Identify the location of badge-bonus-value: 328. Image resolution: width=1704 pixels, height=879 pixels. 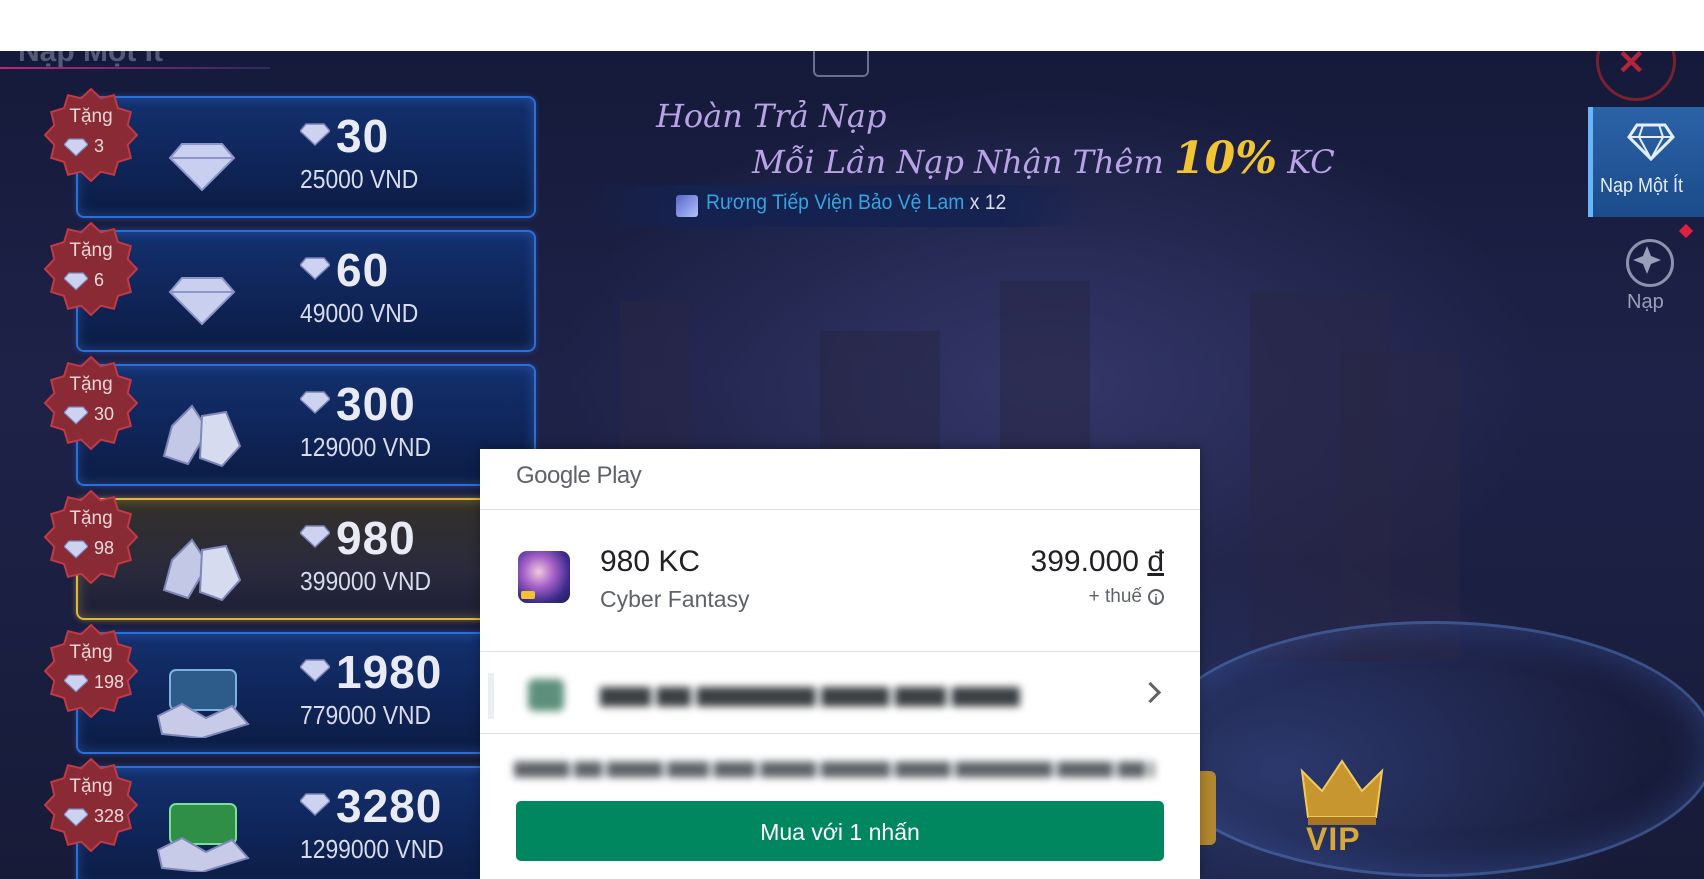
(109, 816).